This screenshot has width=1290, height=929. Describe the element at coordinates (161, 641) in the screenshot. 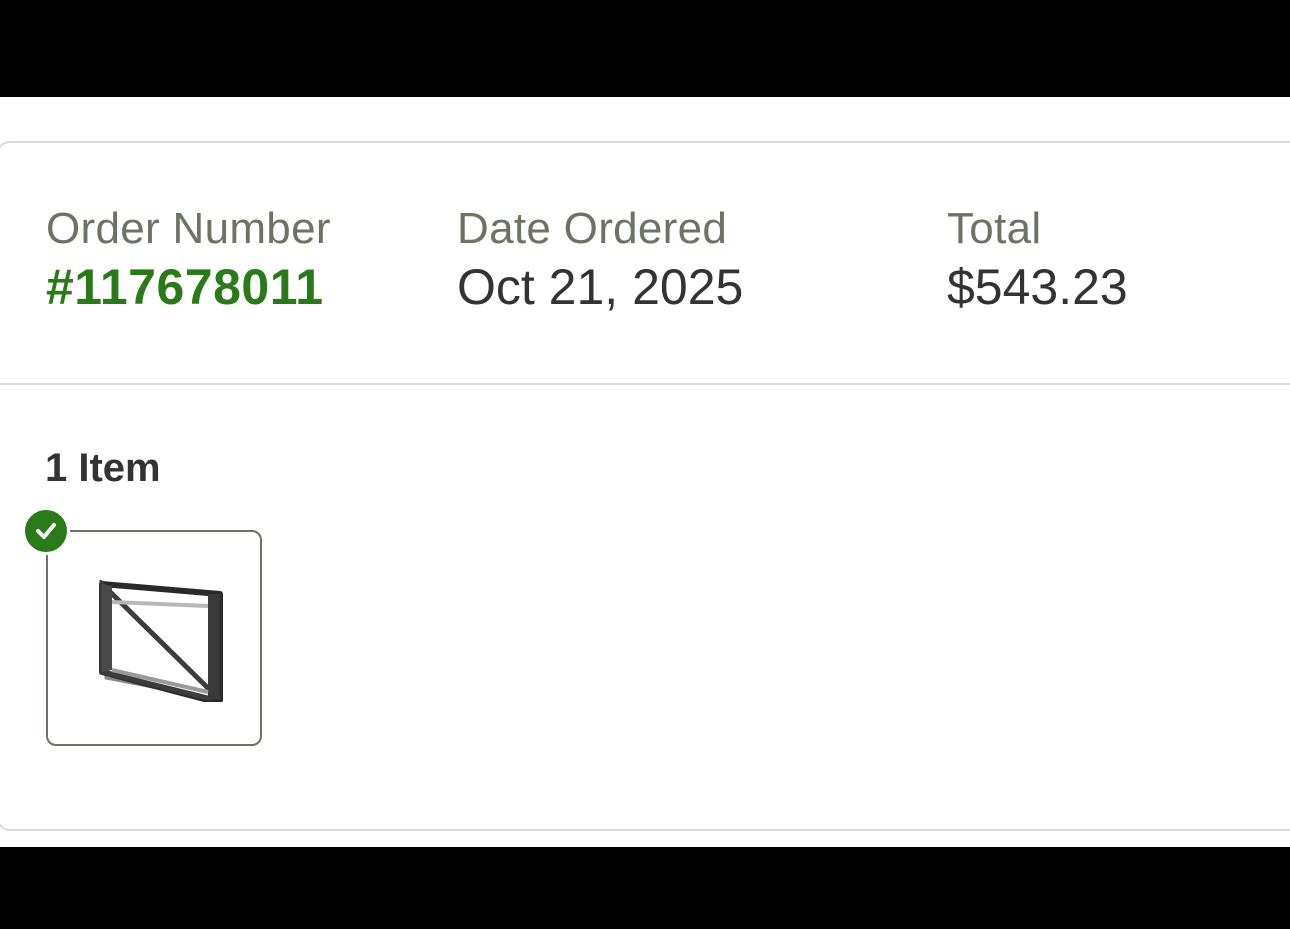

I see `product-image` at that location.